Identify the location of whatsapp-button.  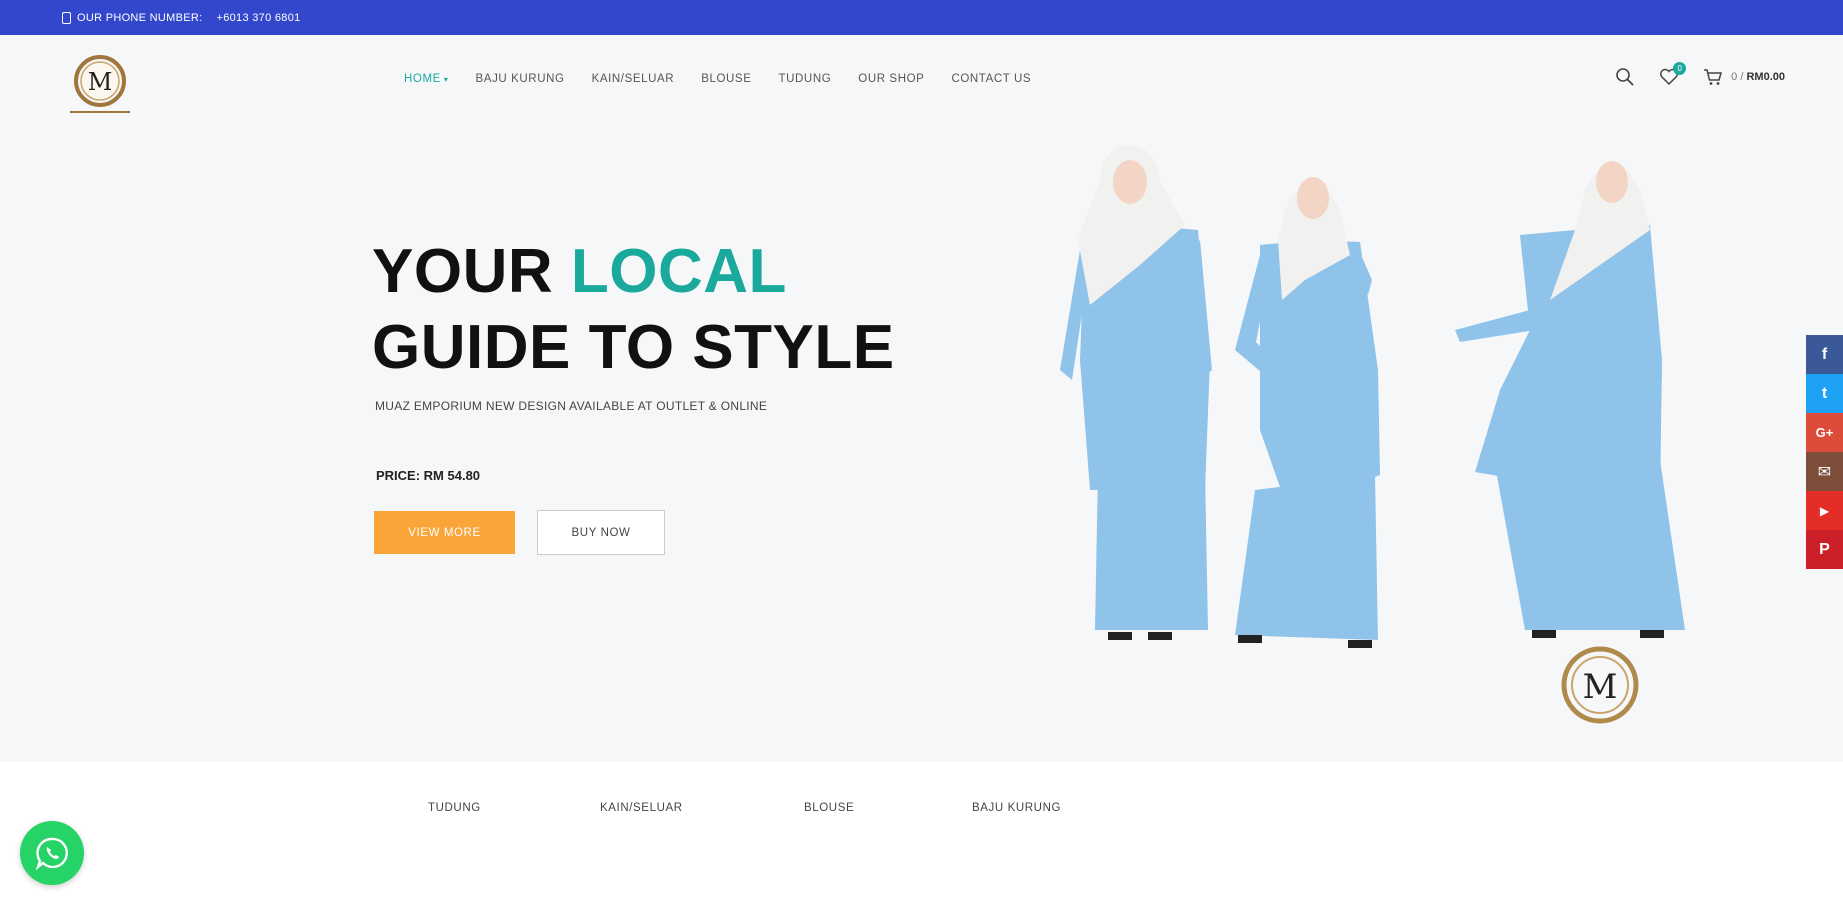
(52, 853).